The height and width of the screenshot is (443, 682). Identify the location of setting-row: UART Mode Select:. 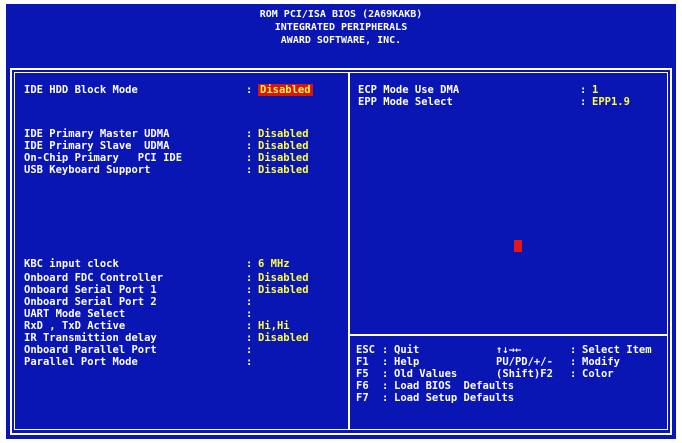
(184, 314).